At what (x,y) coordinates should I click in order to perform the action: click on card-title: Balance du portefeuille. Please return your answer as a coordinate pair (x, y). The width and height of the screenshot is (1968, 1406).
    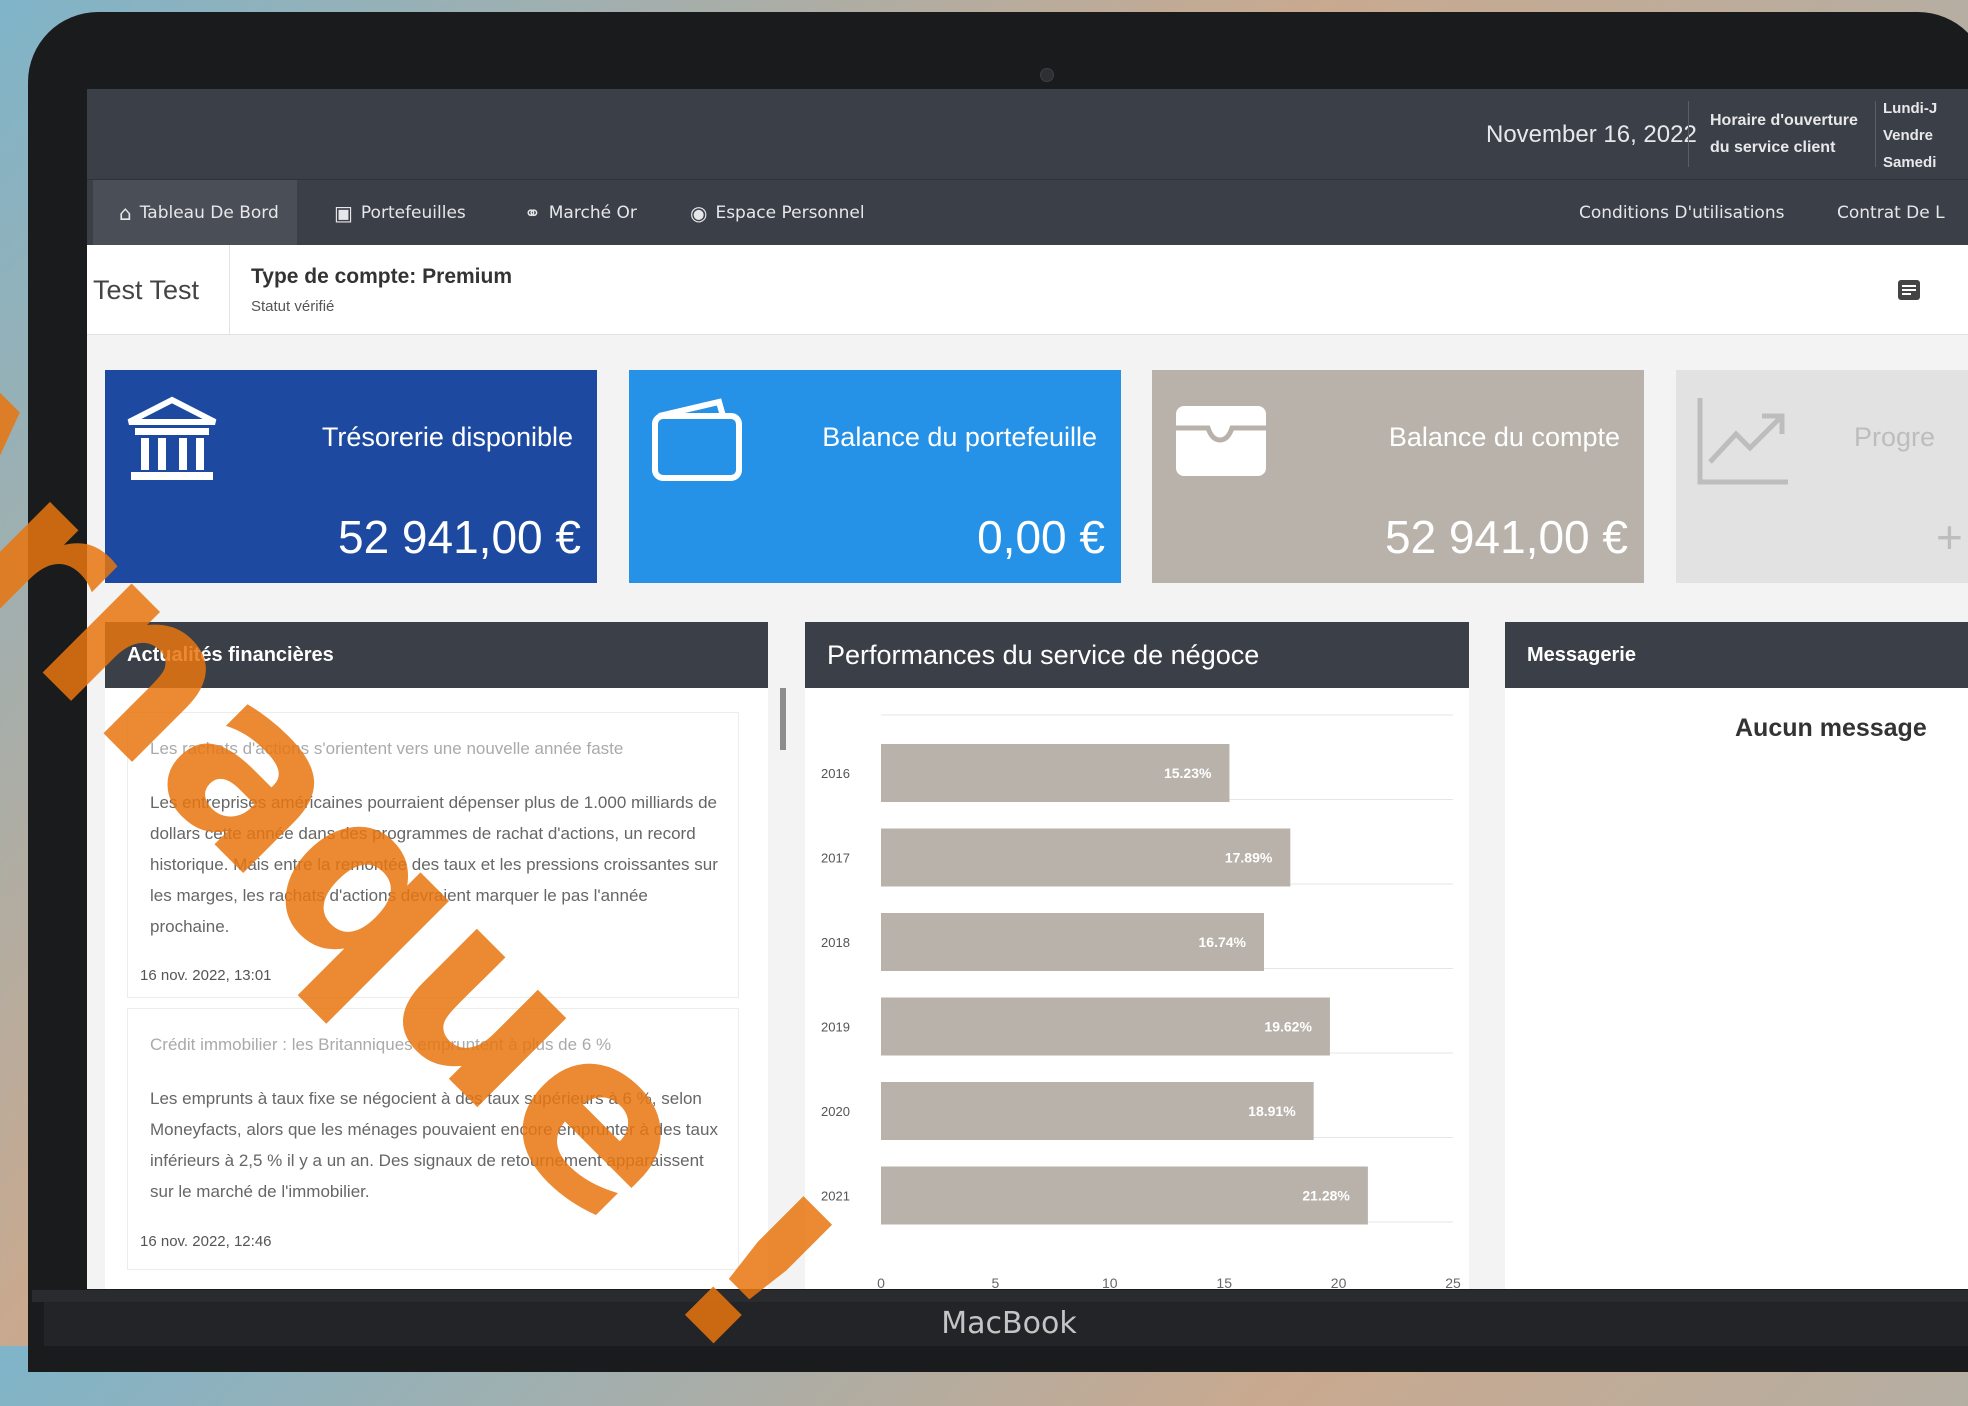
    Looking at the image, I should click on (959, 437).